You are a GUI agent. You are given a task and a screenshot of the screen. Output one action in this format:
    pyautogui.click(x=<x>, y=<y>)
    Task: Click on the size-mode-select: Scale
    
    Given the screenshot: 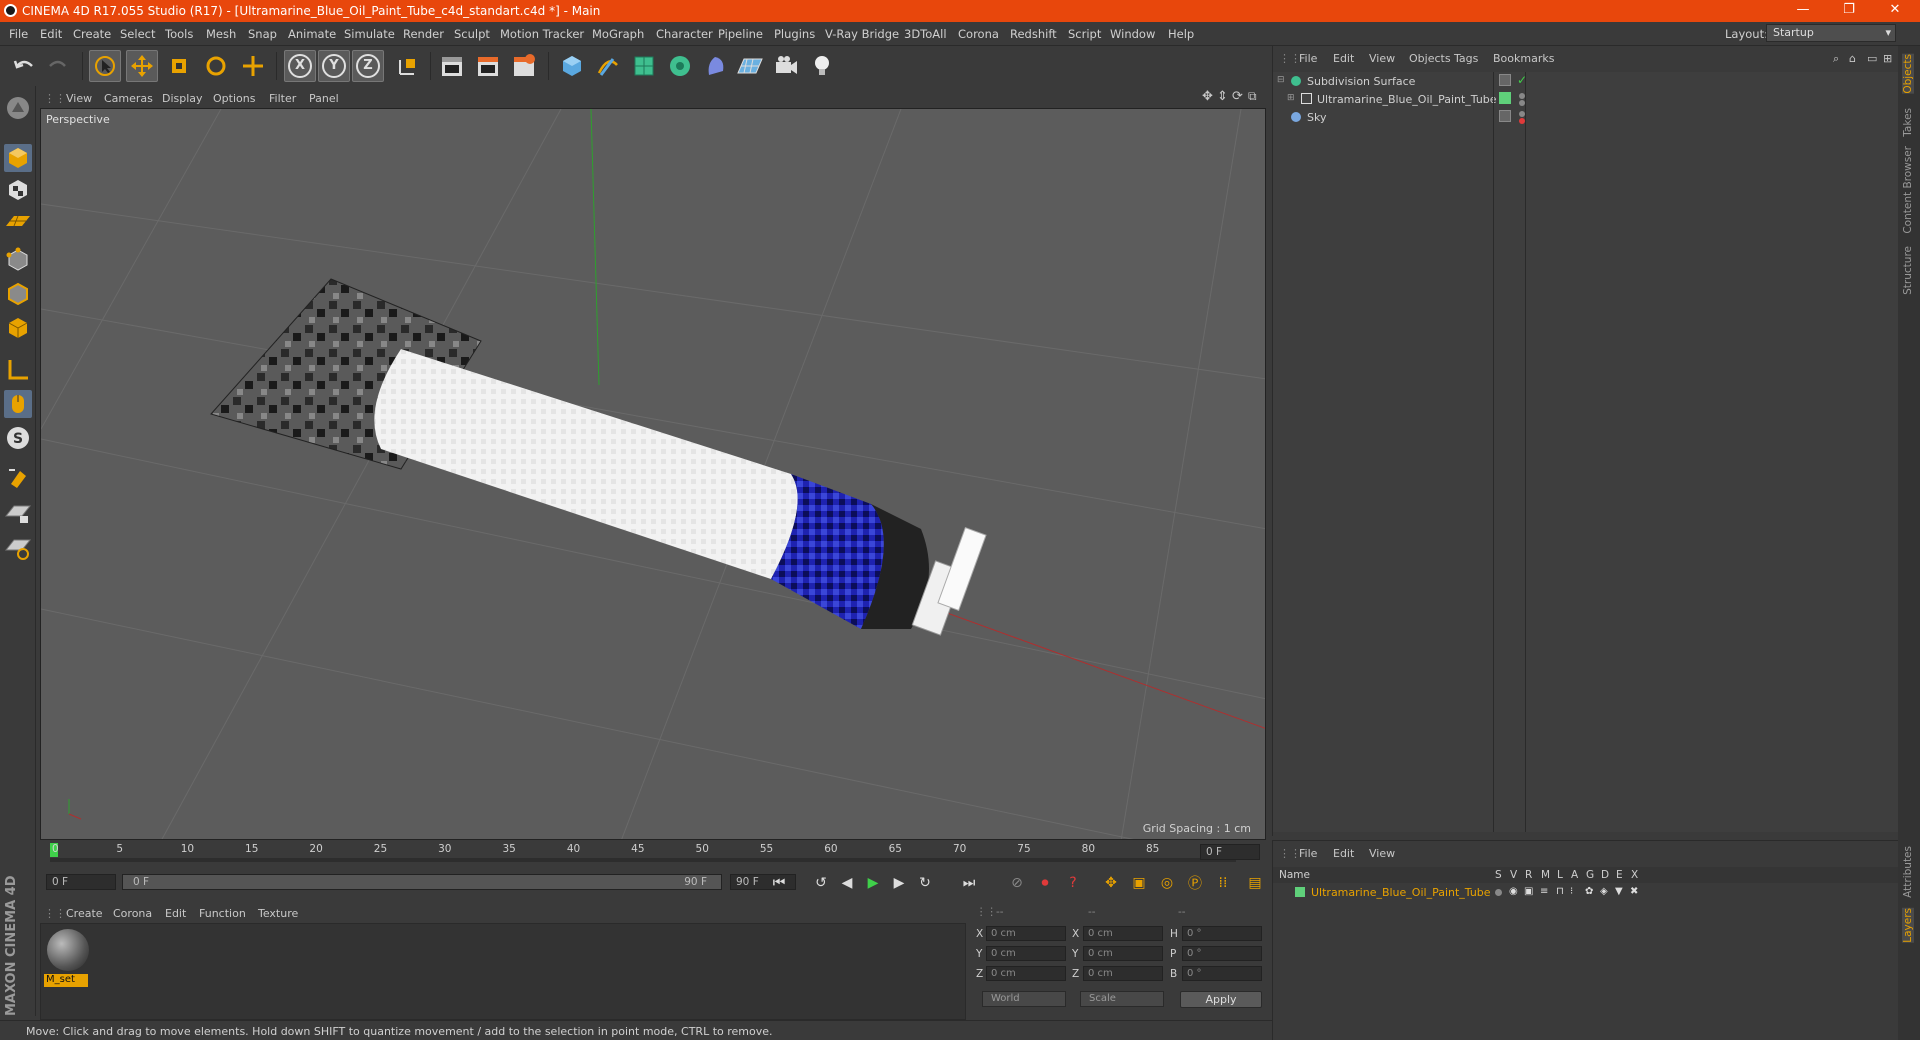 What is the action you would take?
    pyautogui.click(x=1122, y=999)
    